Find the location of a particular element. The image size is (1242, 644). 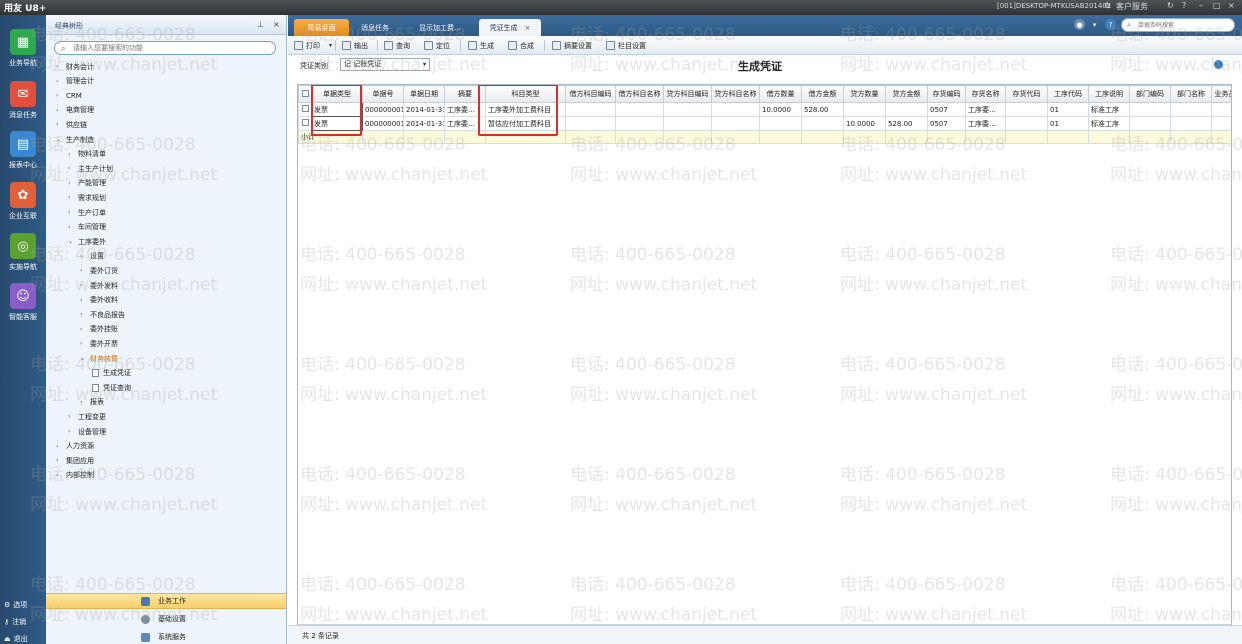

maximize-icon: □ is located at coordinates (1217, 5).